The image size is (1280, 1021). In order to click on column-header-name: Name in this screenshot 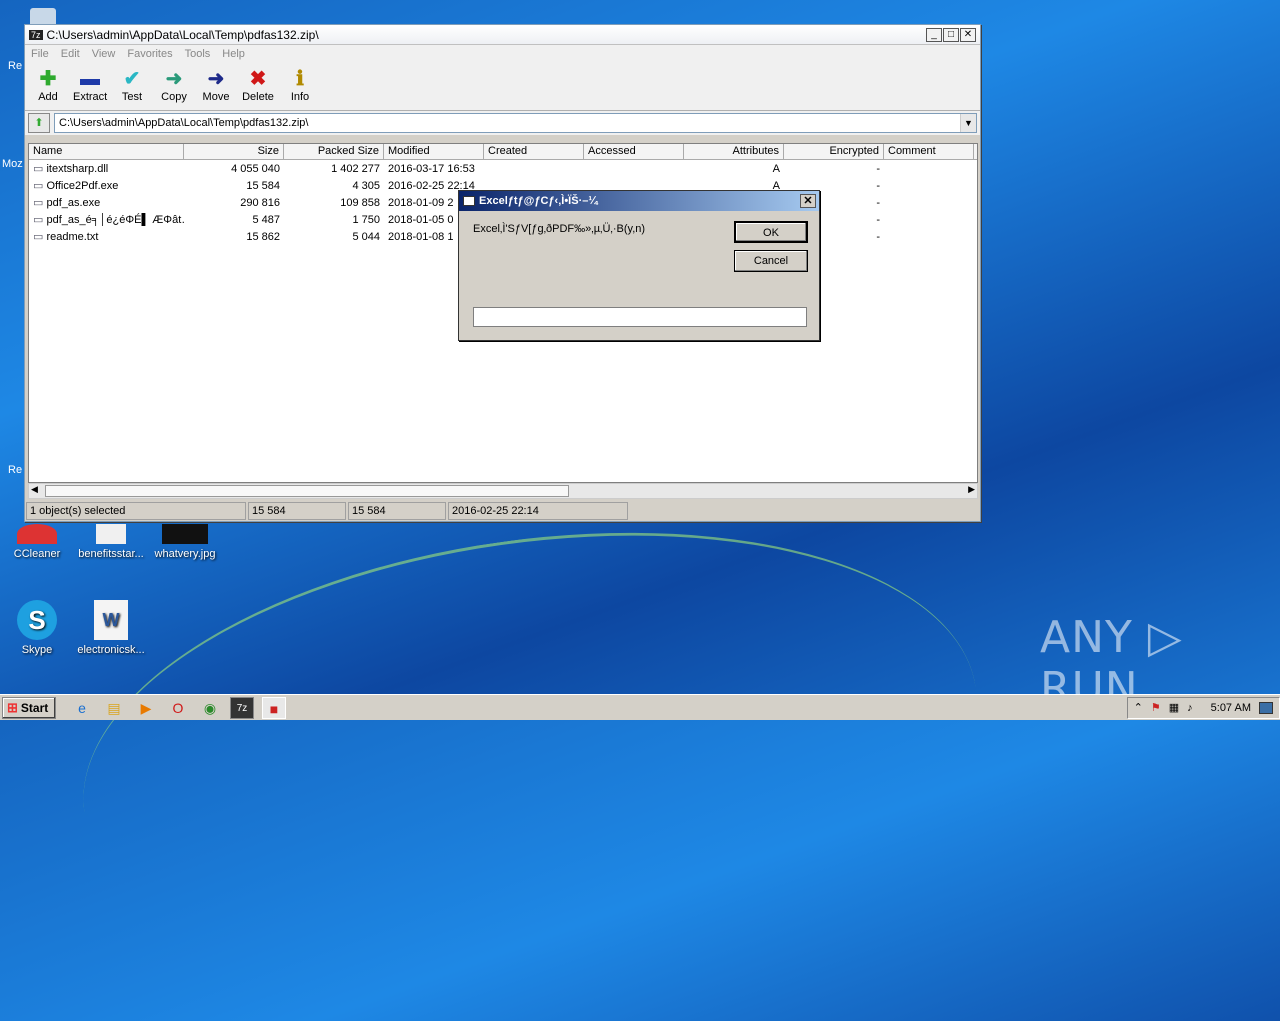, I will do `click(106, 151)`.